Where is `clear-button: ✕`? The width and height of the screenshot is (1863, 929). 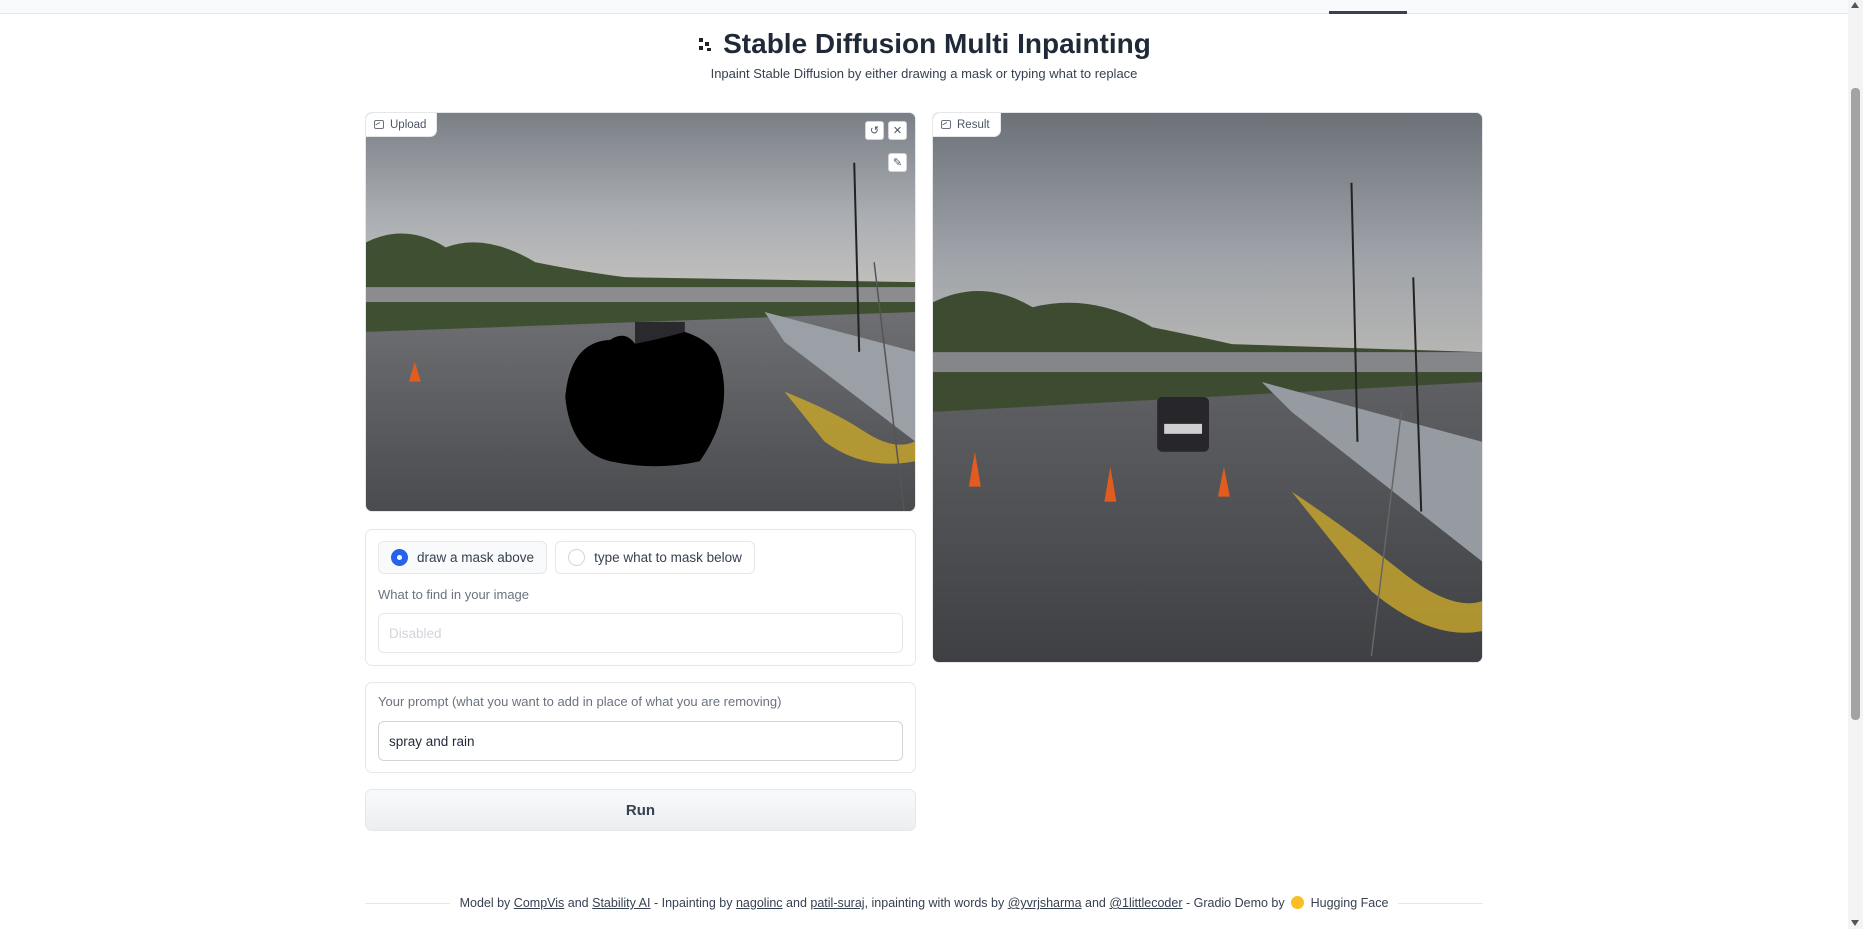 clear-button: ✕ is located at coordinates (897, 130).